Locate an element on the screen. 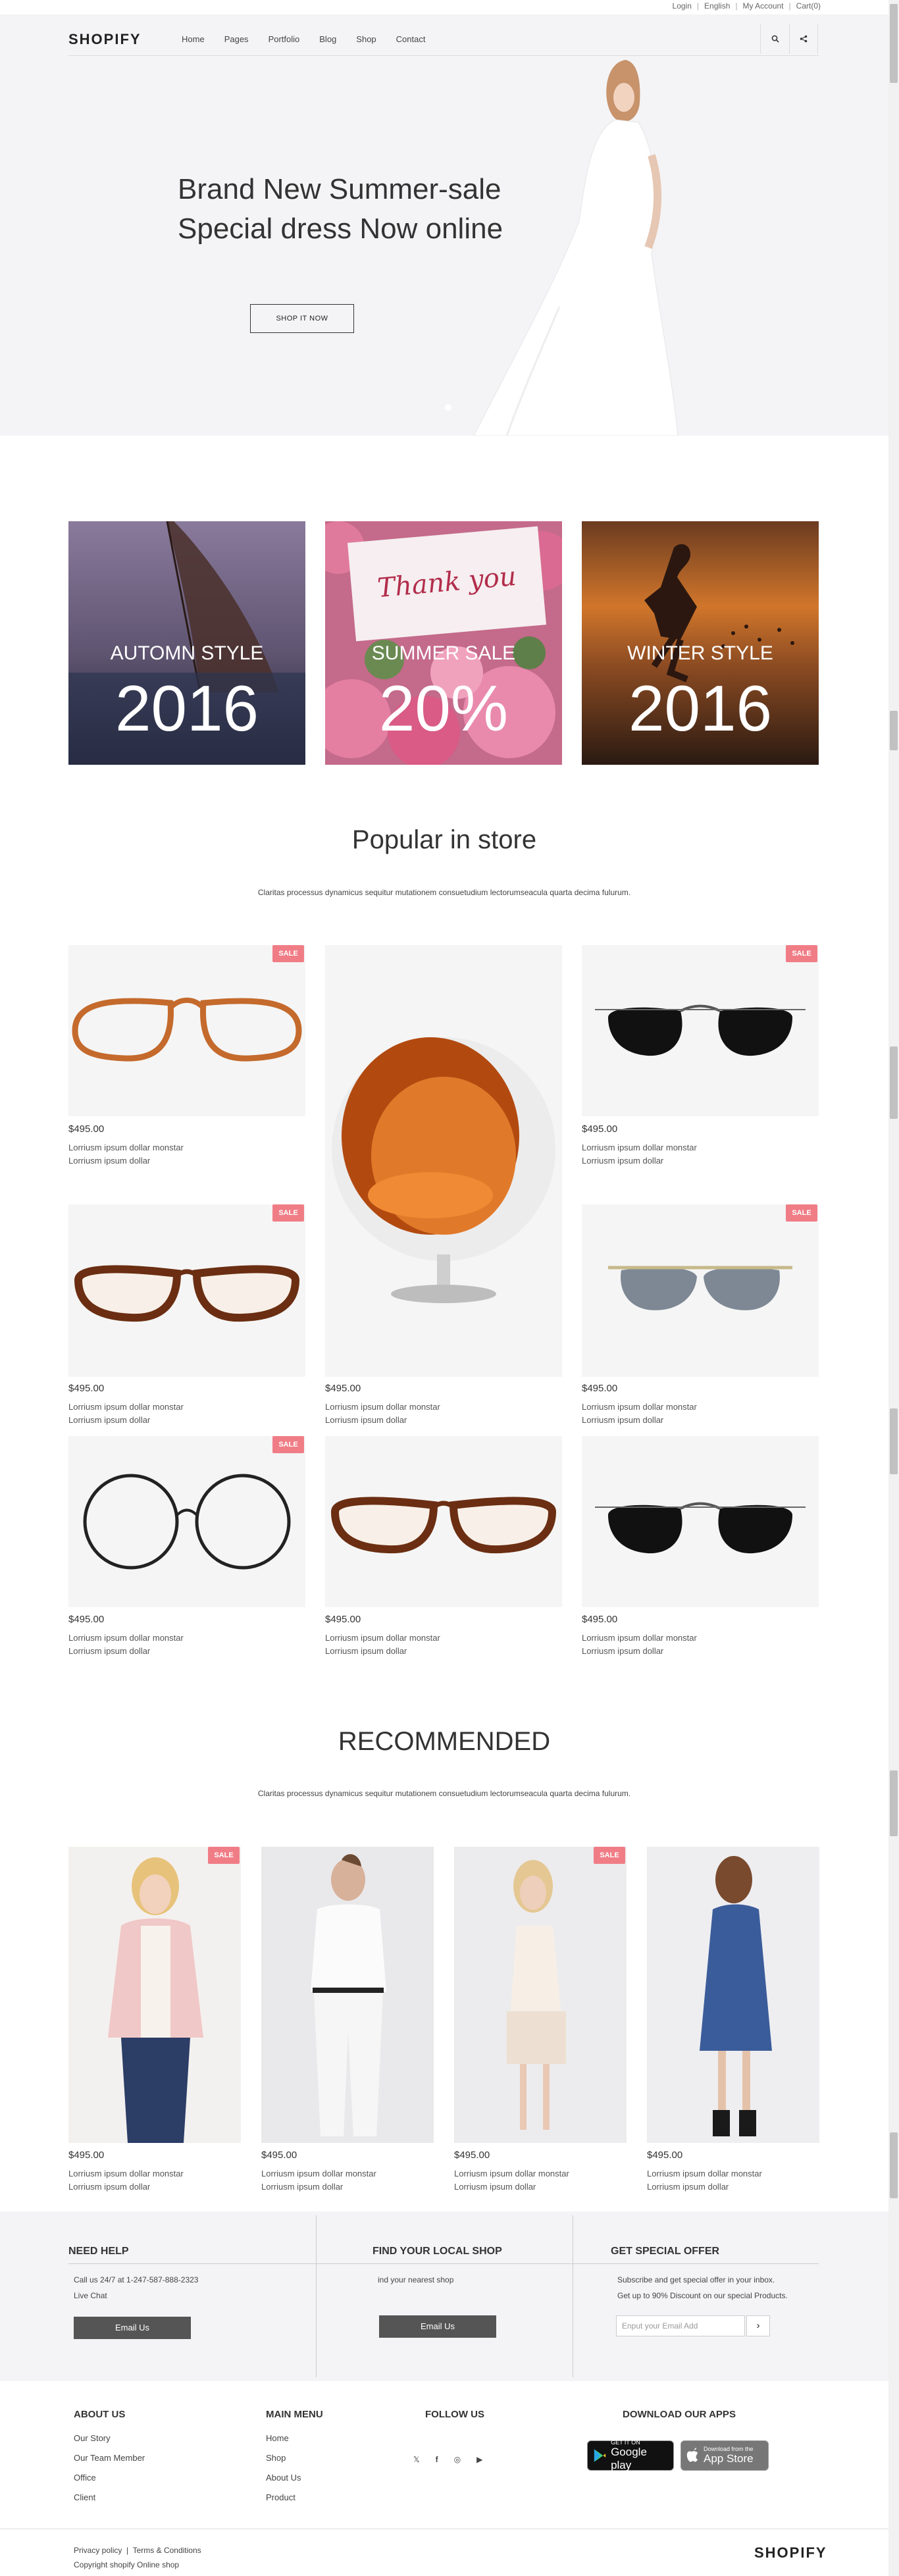 The height and width of the screenshot is (2576, 899). local-shop-text: ind your nearest shop is located at coordinates (416, 2279).